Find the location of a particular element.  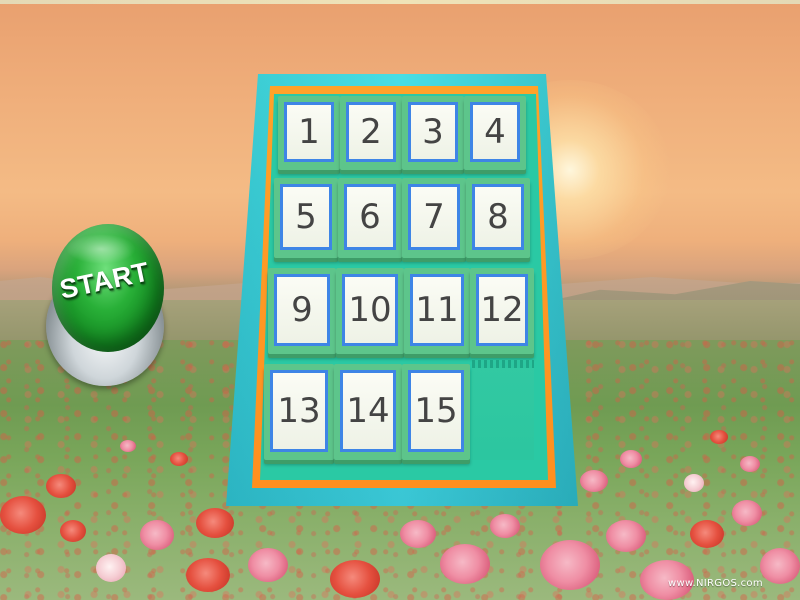

tile-face: 11 is located at coordinates (437, 310).